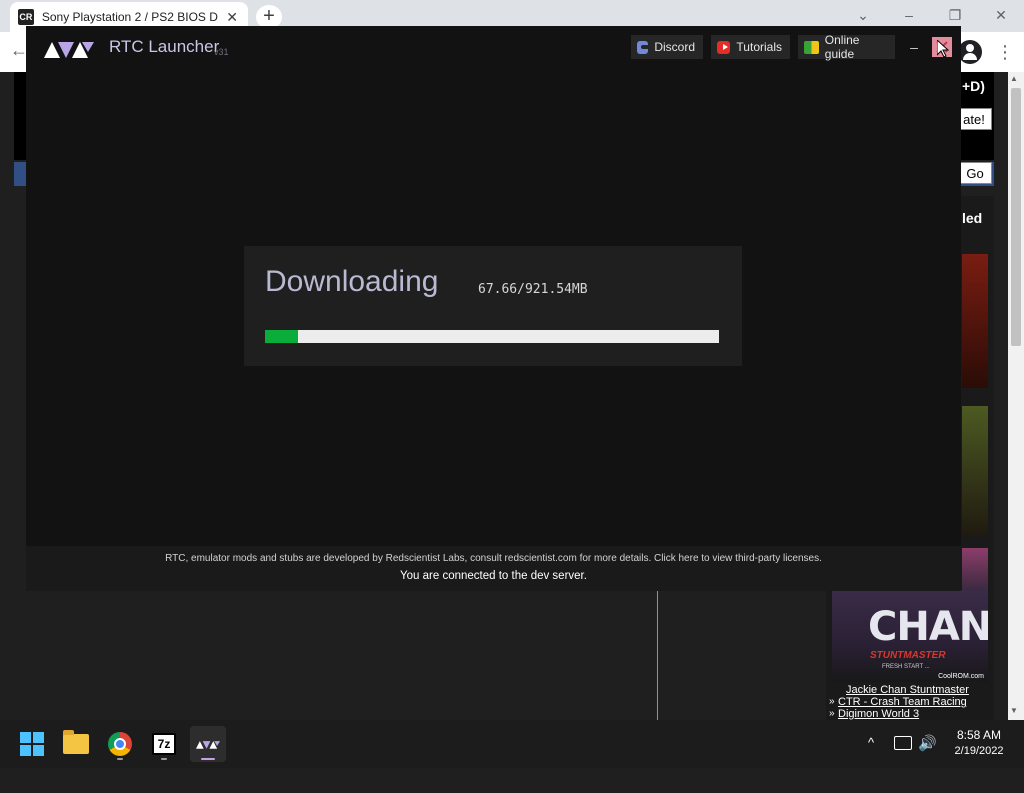  What do you see at coordinates (1016, 217) in the screenshot?
I see `scrollbar-thumb` at bounding box center [1016, 217].